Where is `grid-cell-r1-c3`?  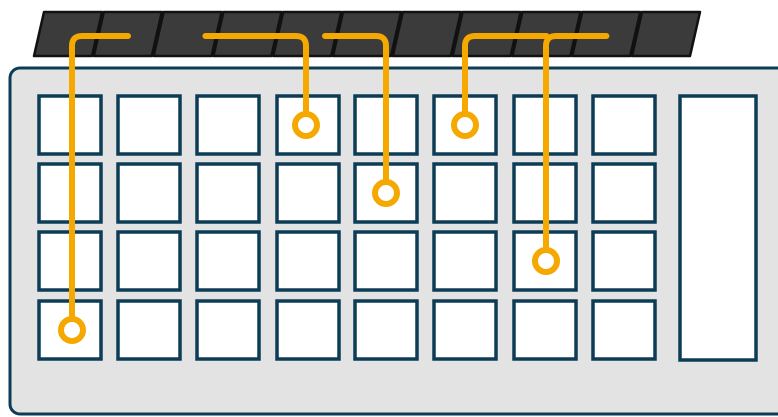
grid-cell-r1-c3 is located at coordinates (228, 125).